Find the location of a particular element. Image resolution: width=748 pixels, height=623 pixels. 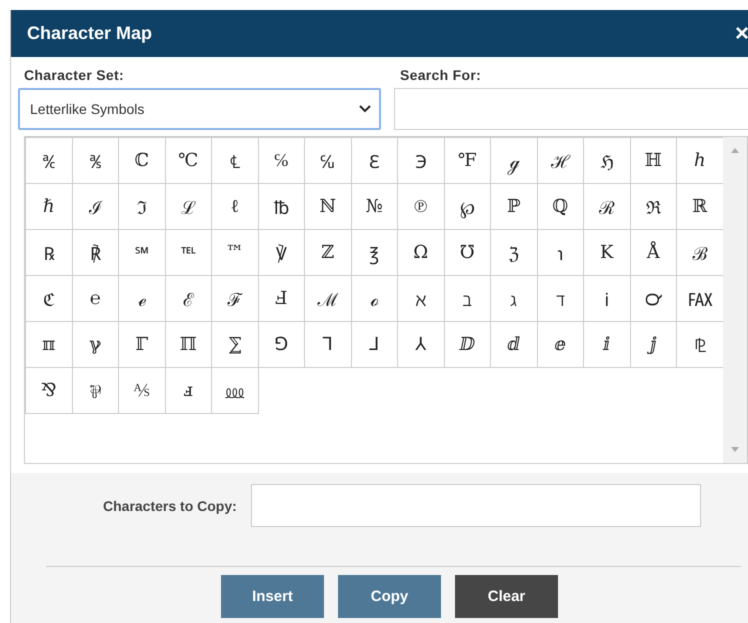

character-cell: ⅏ is located at coordinates (234, 390).